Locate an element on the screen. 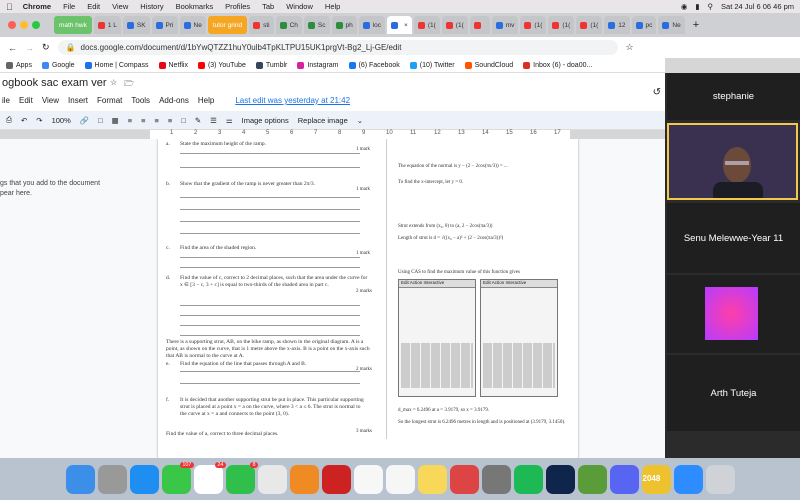  align-right-icon: ≡ is located at coordinates (157, 120).